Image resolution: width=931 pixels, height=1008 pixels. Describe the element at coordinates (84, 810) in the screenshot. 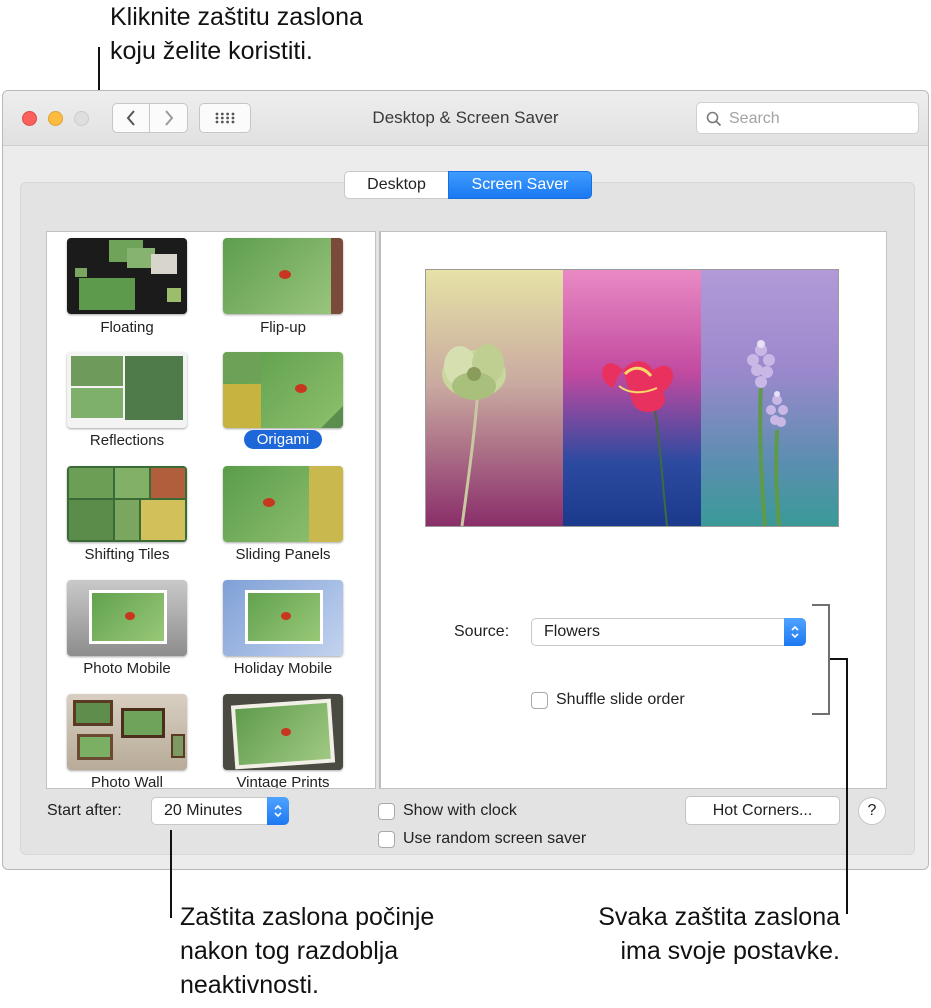

I see `start-after-label: Start after:` at that location.